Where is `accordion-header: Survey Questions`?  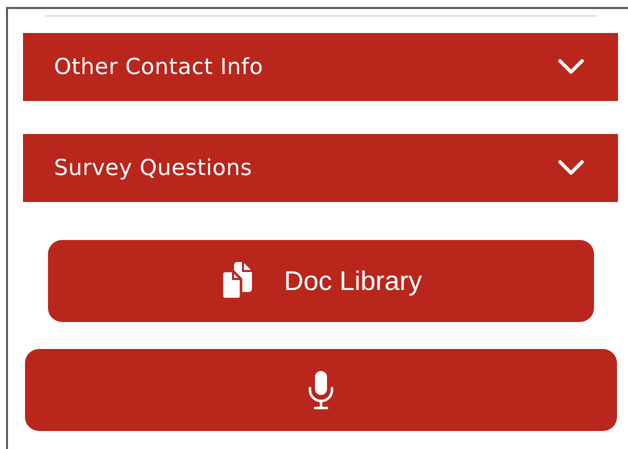
accordion-header: Survey Questions is located at coordinates (320, 168).